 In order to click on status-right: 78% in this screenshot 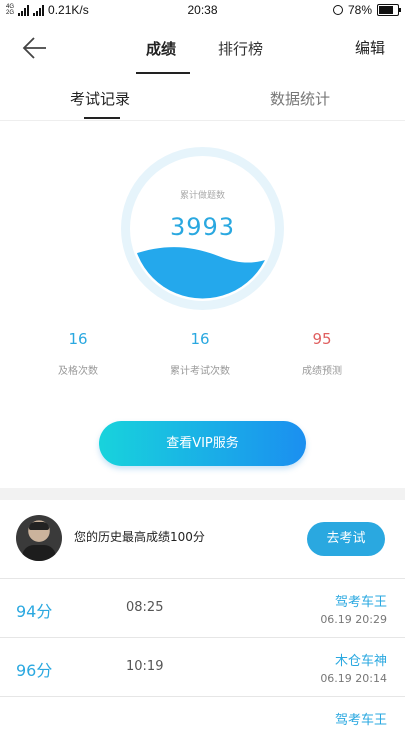, I will do `click(366, 10)`.